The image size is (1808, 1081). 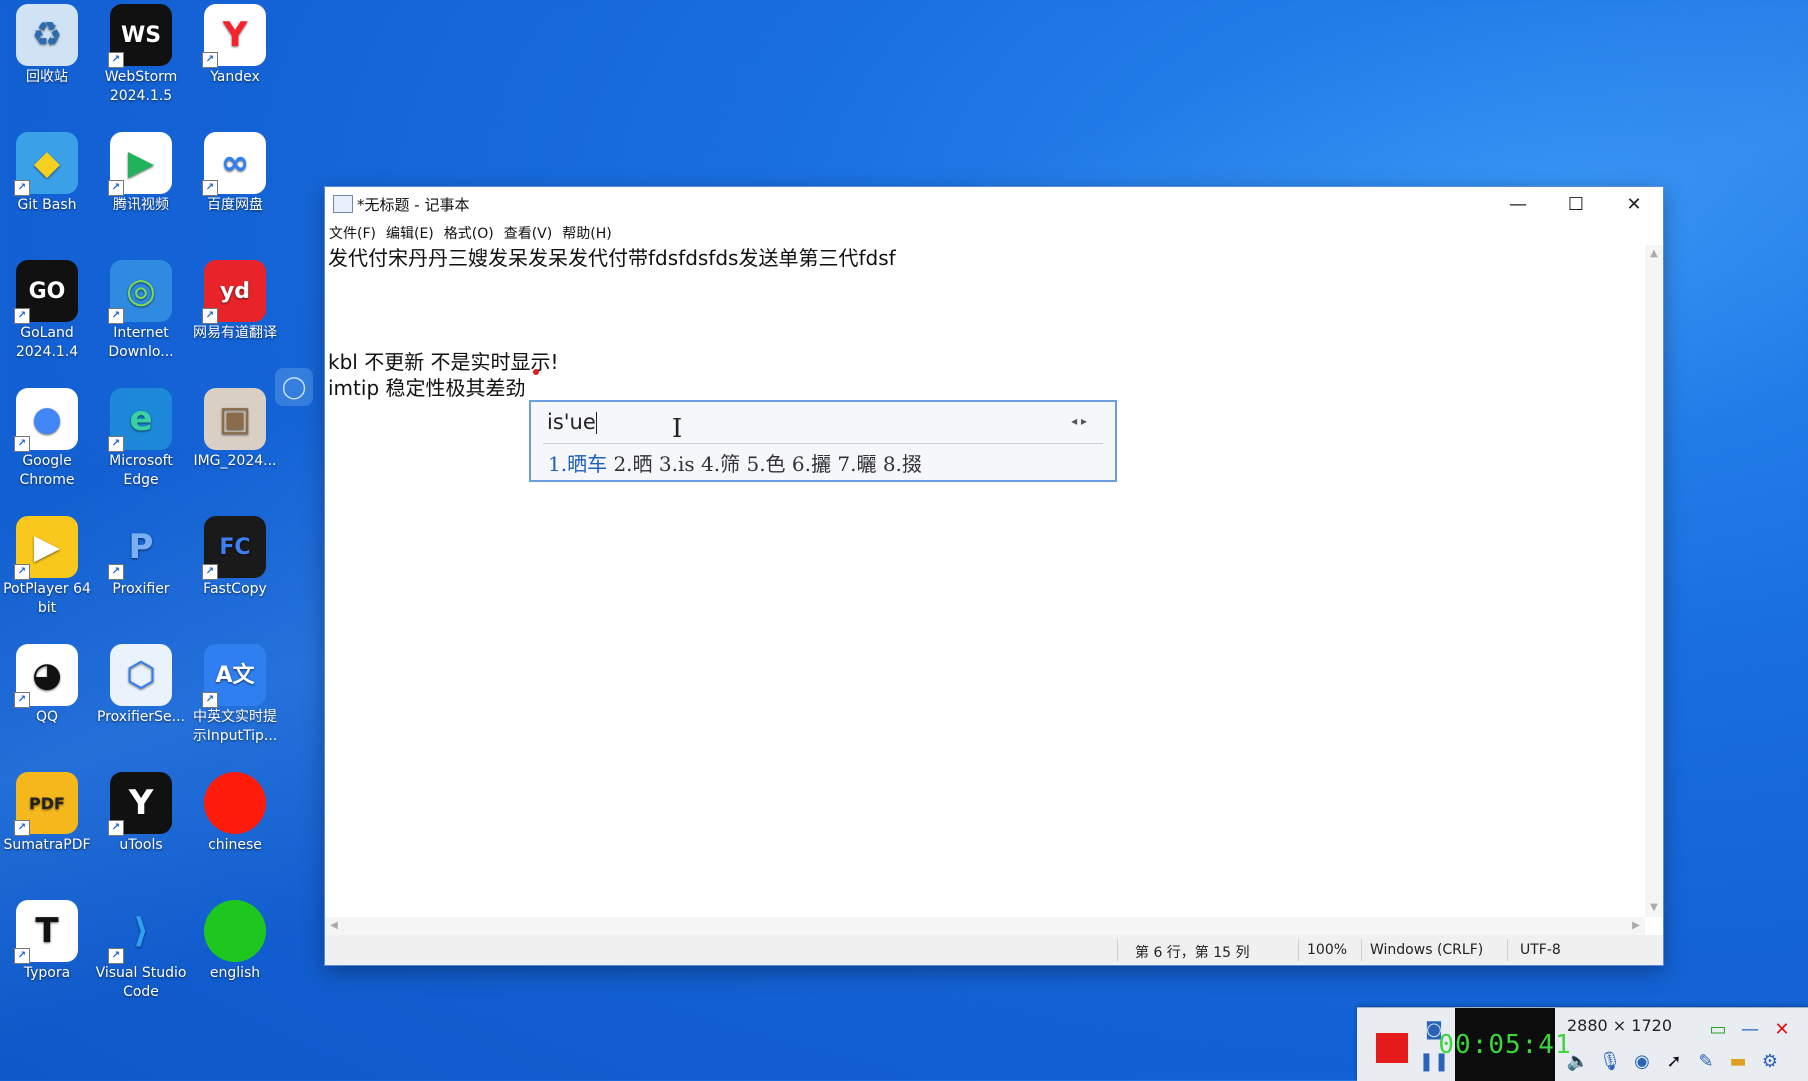 I want to click on desktop-icon: ▶ ↗ 腾讯视频, so click(x=141, y=173).